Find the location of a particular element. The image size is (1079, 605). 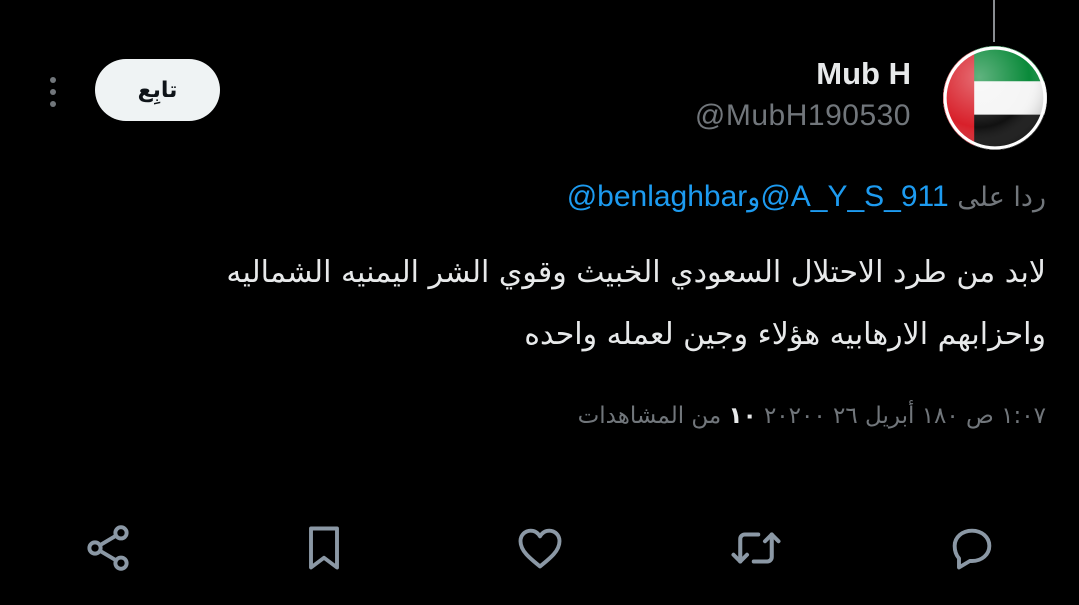

more-options-icon is located at coordinates (53, 92).